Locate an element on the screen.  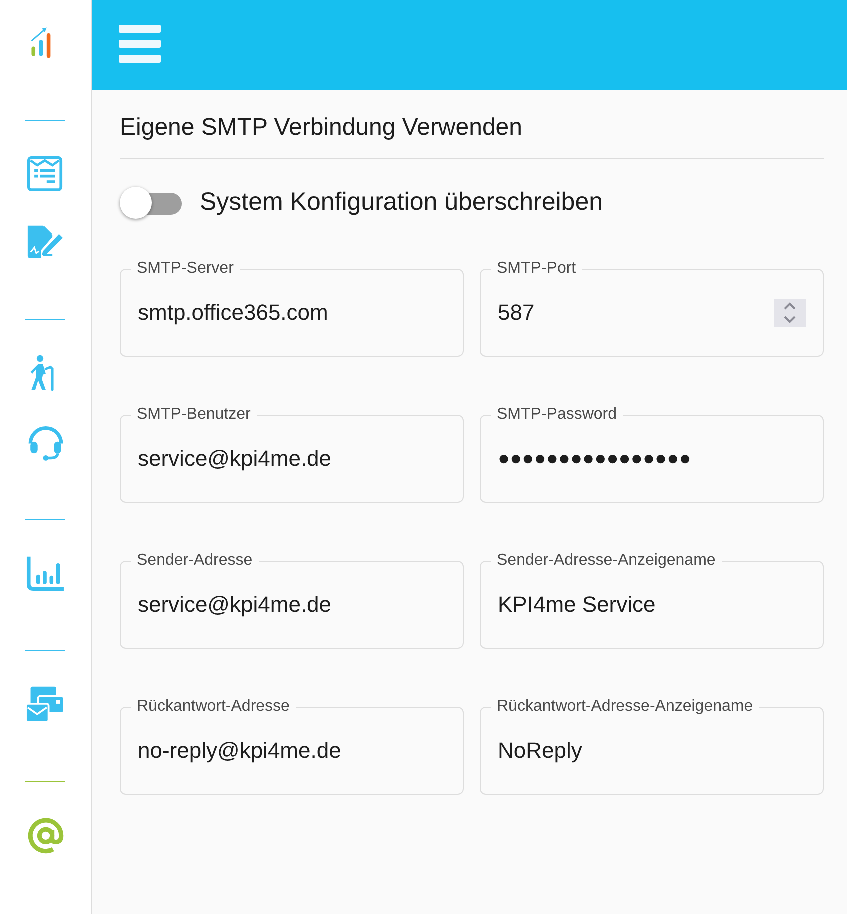
field-value: no-reply@kpi4me.de is located at coordinates (240, 751).